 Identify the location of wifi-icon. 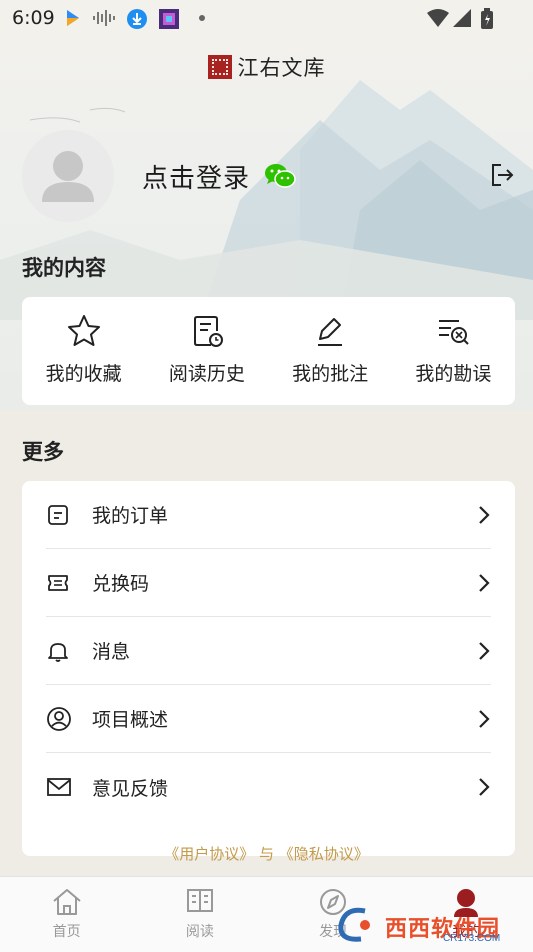
(438, 18).